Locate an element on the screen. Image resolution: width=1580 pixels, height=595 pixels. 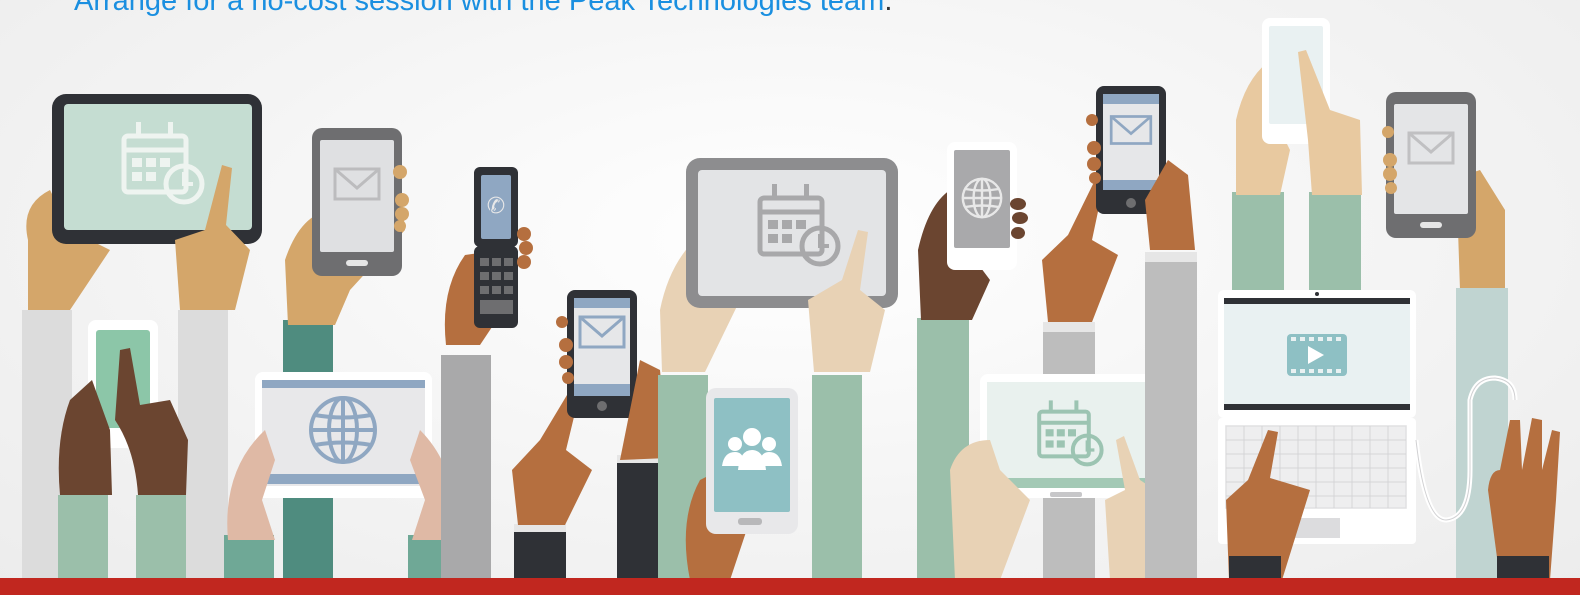
hand-phone-envelope-dark-group is located at coordinates (590, 435).